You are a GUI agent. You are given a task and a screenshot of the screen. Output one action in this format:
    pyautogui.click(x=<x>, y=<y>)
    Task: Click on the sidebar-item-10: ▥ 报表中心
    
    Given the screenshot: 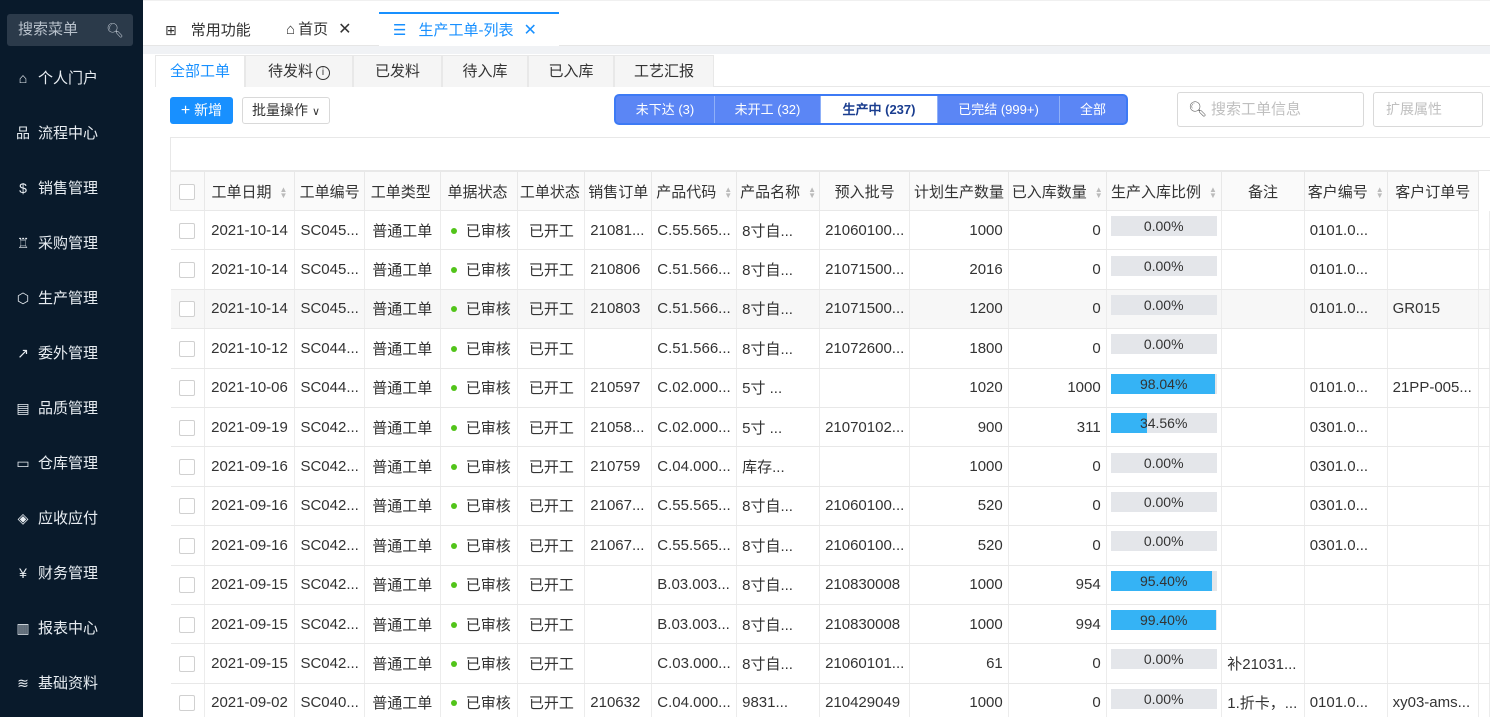 What is the action you would take?
    pyautogui.click(x=71, y=628)
    